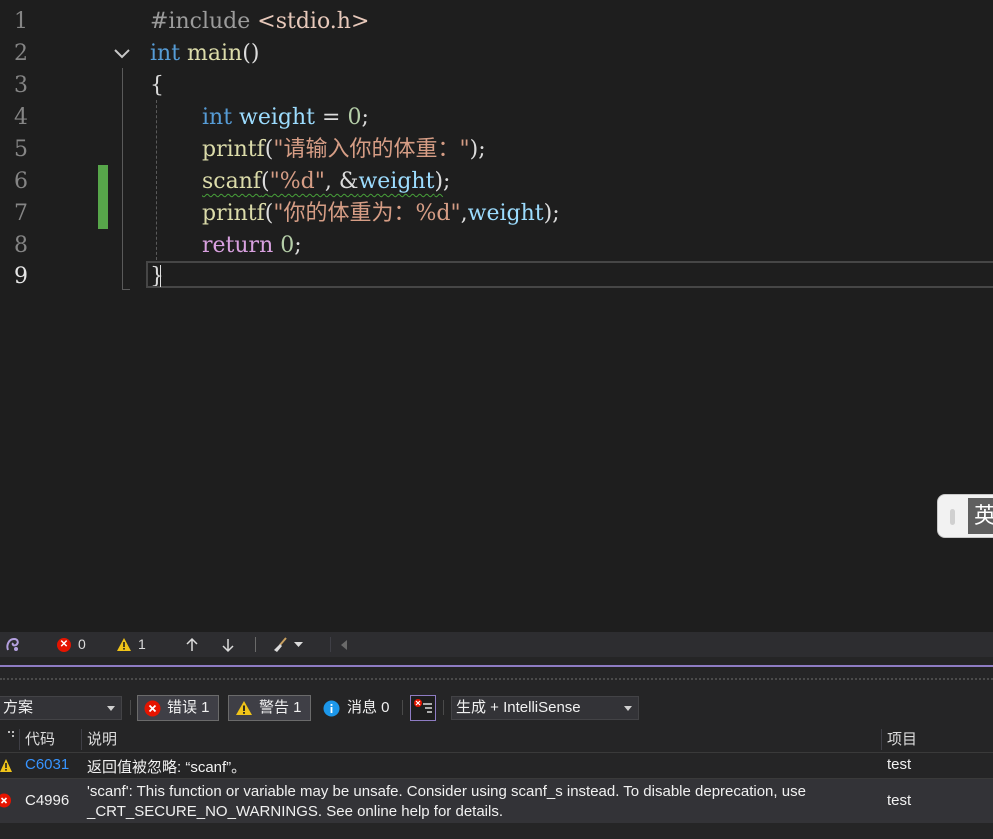 The width and height of the screenshot is (993, 839). Describe the element at coordinates (496, 22) in the screenshot. I see `code-line: 1 #include <stdio.h>` at that location.